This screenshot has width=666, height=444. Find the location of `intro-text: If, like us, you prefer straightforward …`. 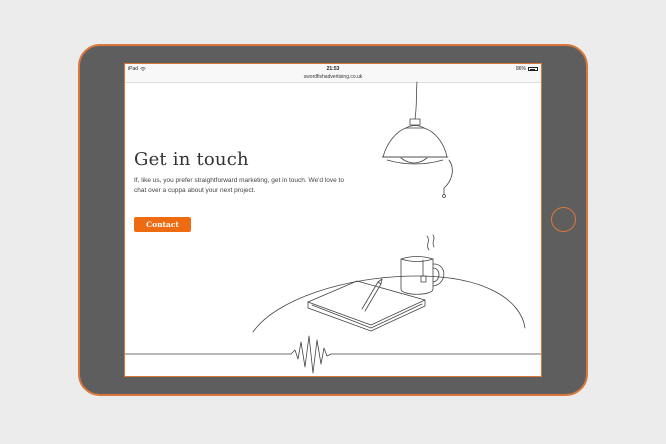

intro-text: If, like us, you prefer straightforward … is located at coordinates (239, 185).